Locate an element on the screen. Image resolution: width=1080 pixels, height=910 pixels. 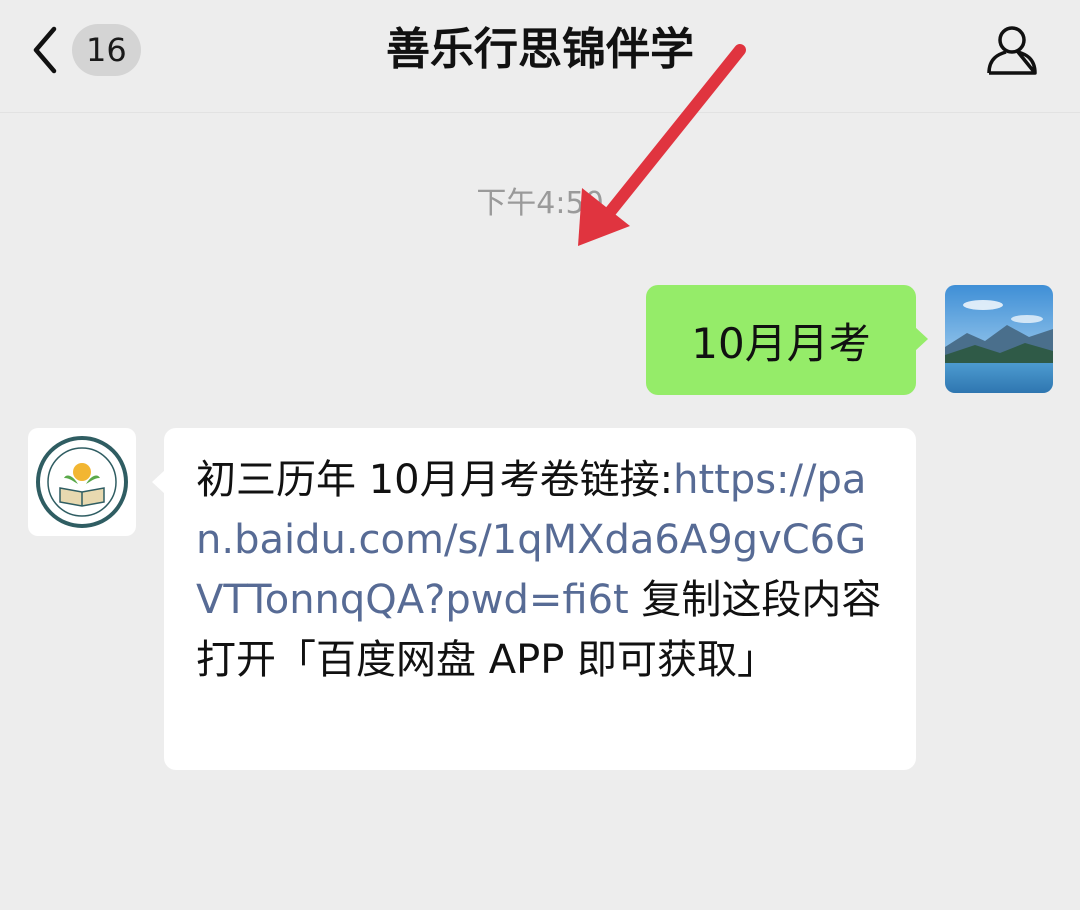
unread-count-badge: 16 is located at coordinates (106, 50).